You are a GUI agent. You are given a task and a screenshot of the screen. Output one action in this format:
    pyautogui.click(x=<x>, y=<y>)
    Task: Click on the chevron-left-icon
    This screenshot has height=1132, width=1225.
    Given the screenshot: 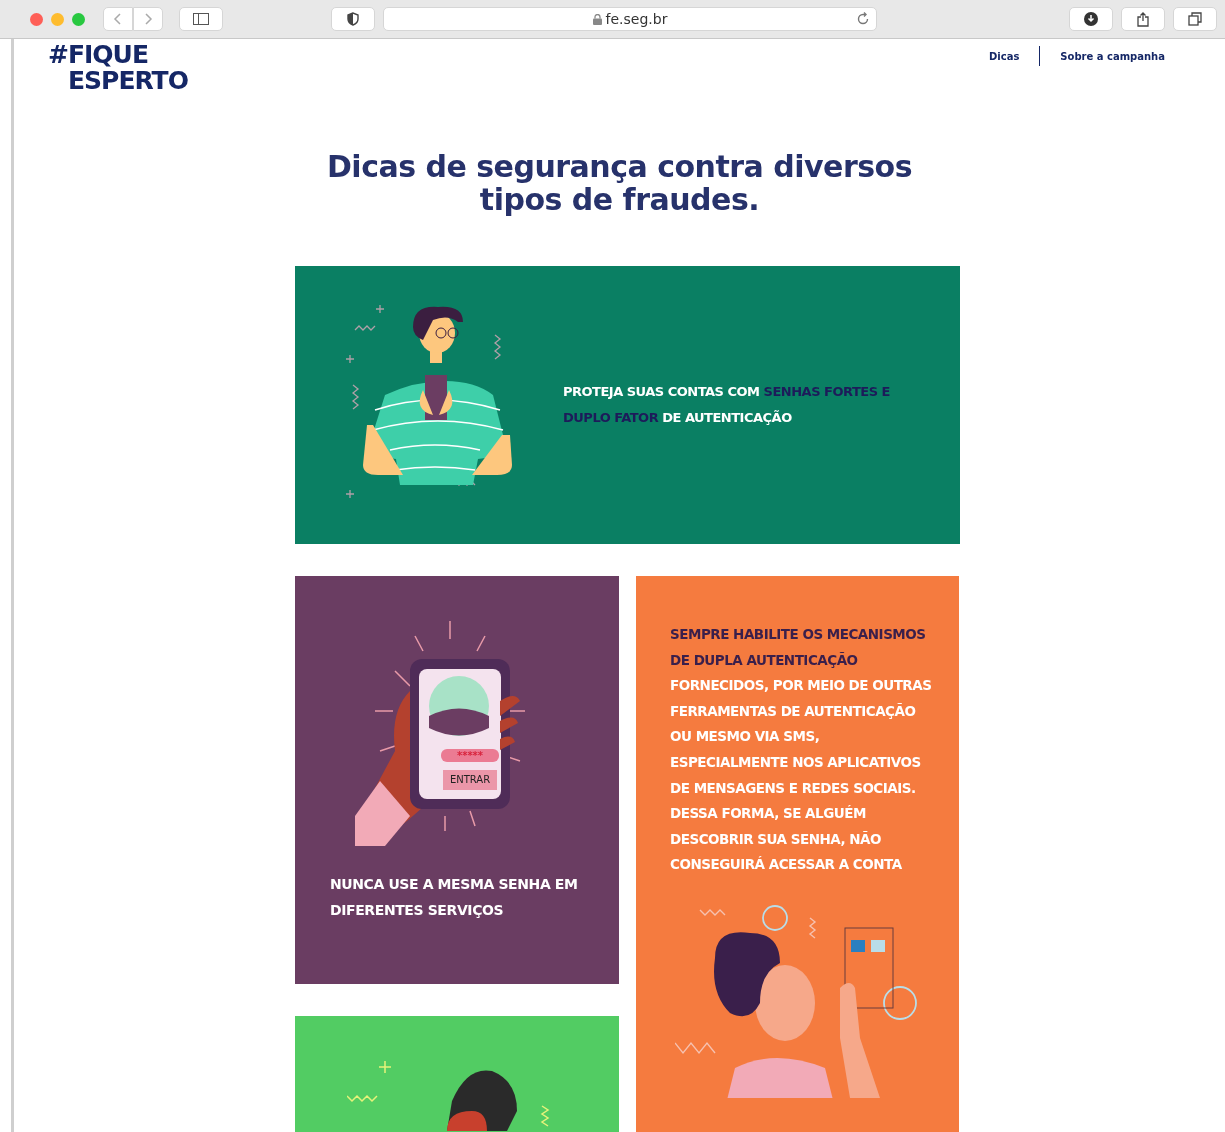 What is the action you would take?
    pyautogui.click(x=118, y=19)
    